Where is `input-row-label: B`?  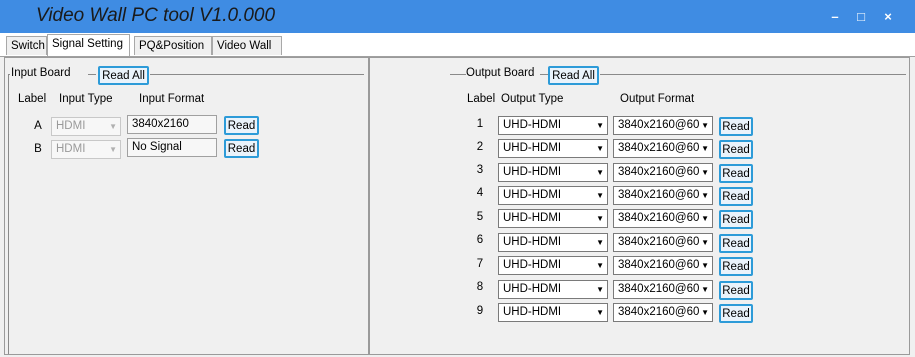 input-row-label: B is located at coordinates (38, 149).